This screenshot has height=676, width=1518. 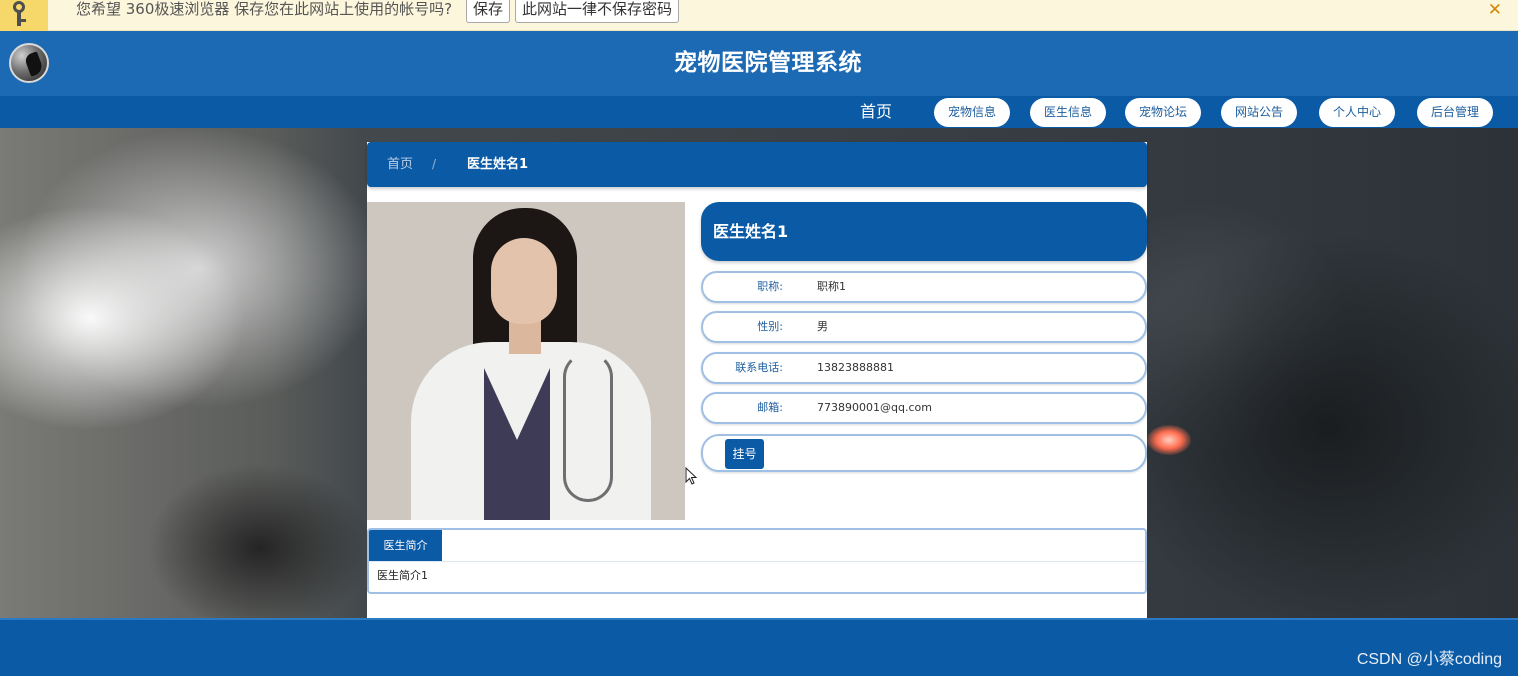 What do you see at coordinates (1169, 440) in the screenshot?
I see `background-light-glow` at bounding box center [1169, 440].